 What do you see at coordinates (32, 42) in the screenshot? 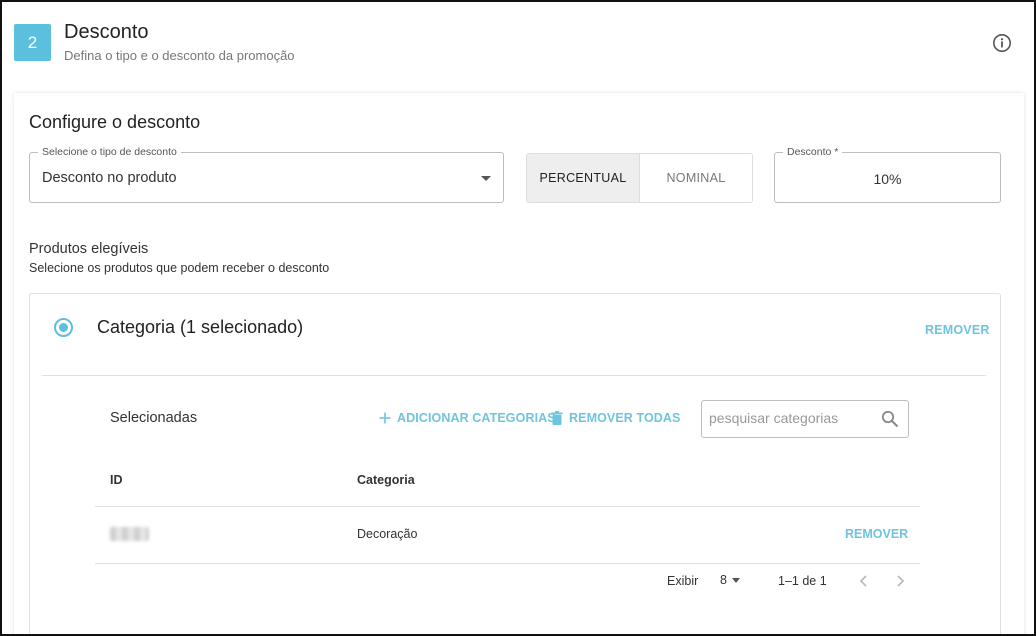
I see `step-number-badge: 2` at bounding box center [32, 42].